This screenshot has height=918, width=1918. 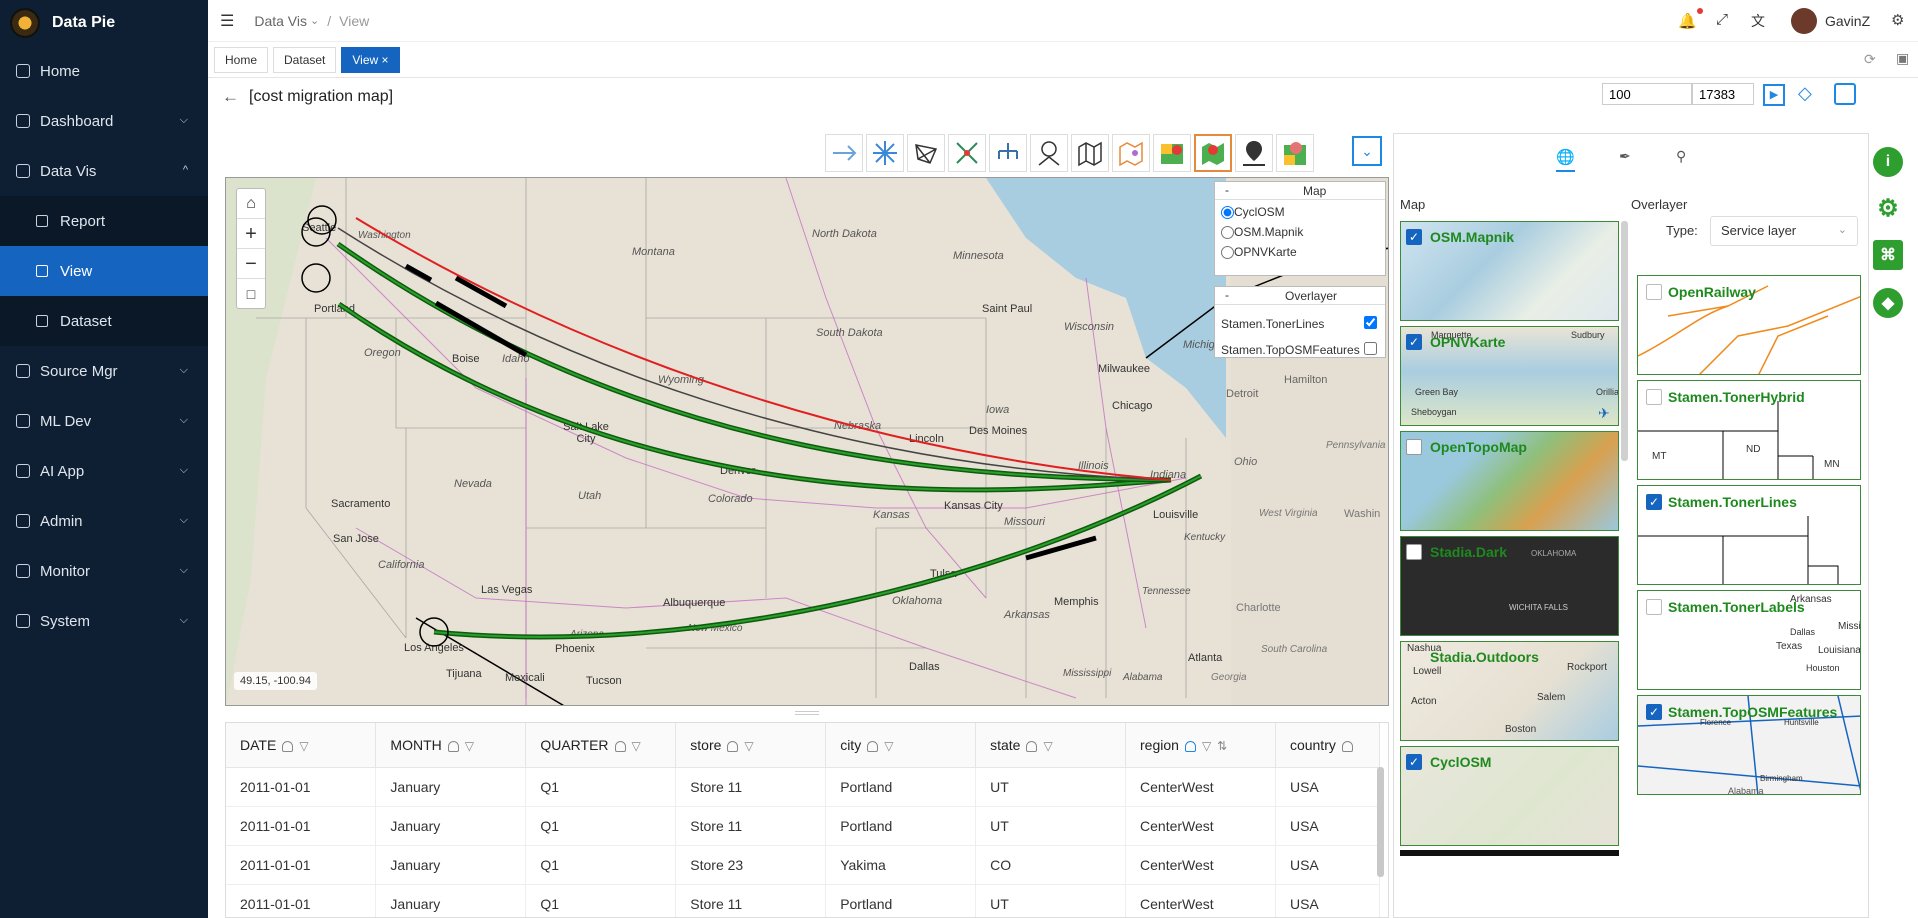 What do you see at coordinates (1213, 153) in the screenshot?
I see `chart-type-migration-map-button` at bounding box center [1213, 153].